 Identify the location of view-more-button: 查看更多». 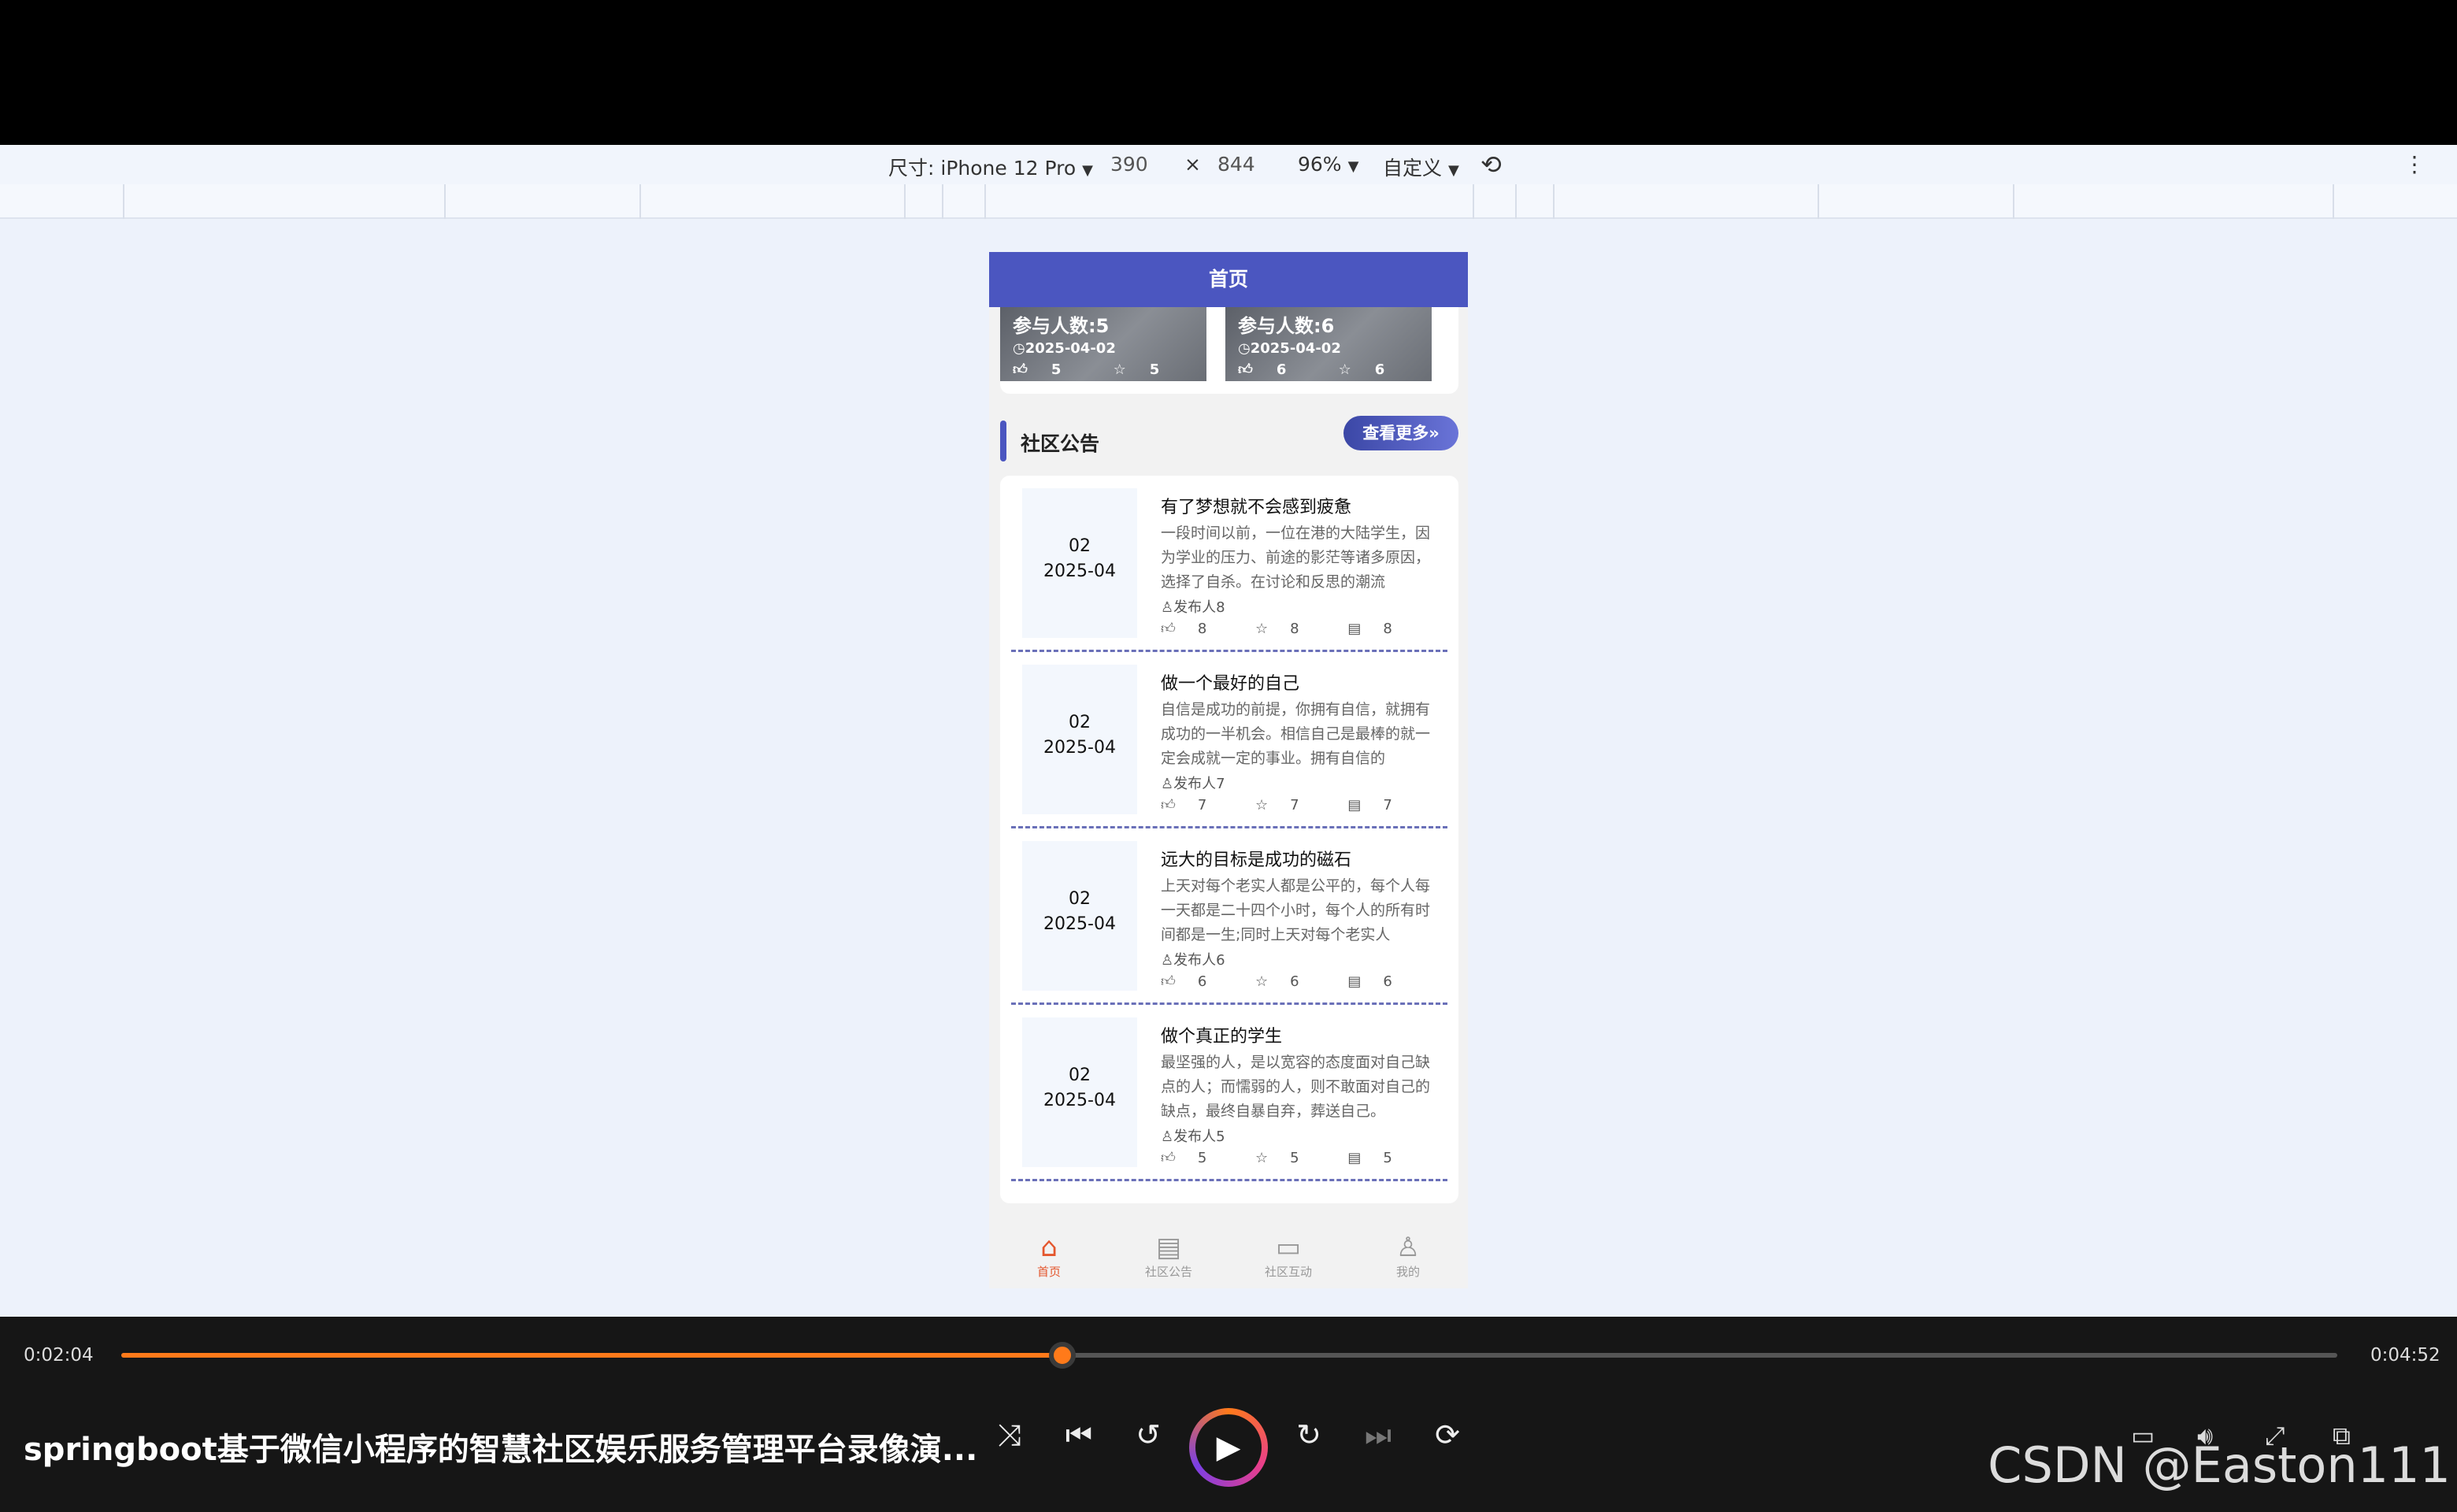
(1400, 433).